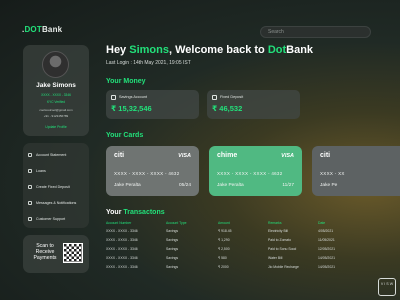 Image resolution: width=400 pixels, height=300 pixels. I want to click on savings-account-card: Savings Account ₹ 15,32,546, so click(152, 104).